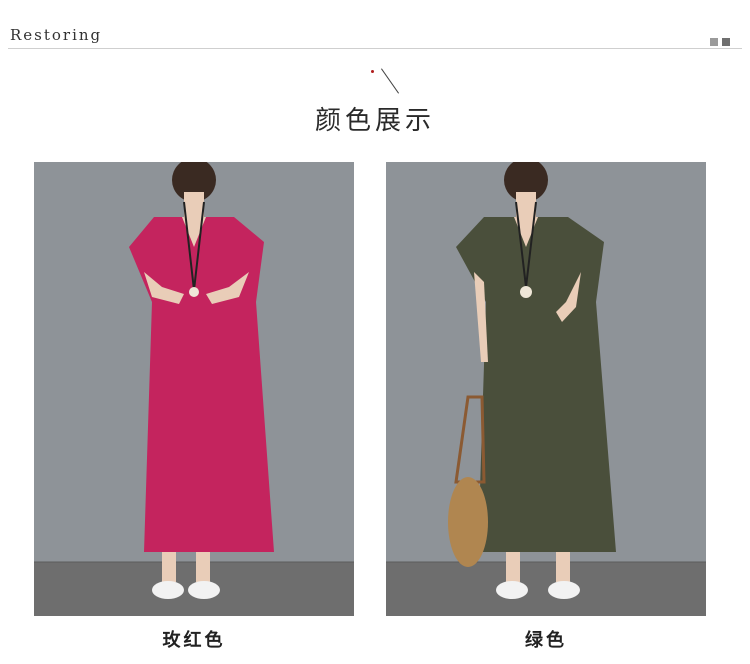  I want to click on decorative-dot, so click(372, 71).